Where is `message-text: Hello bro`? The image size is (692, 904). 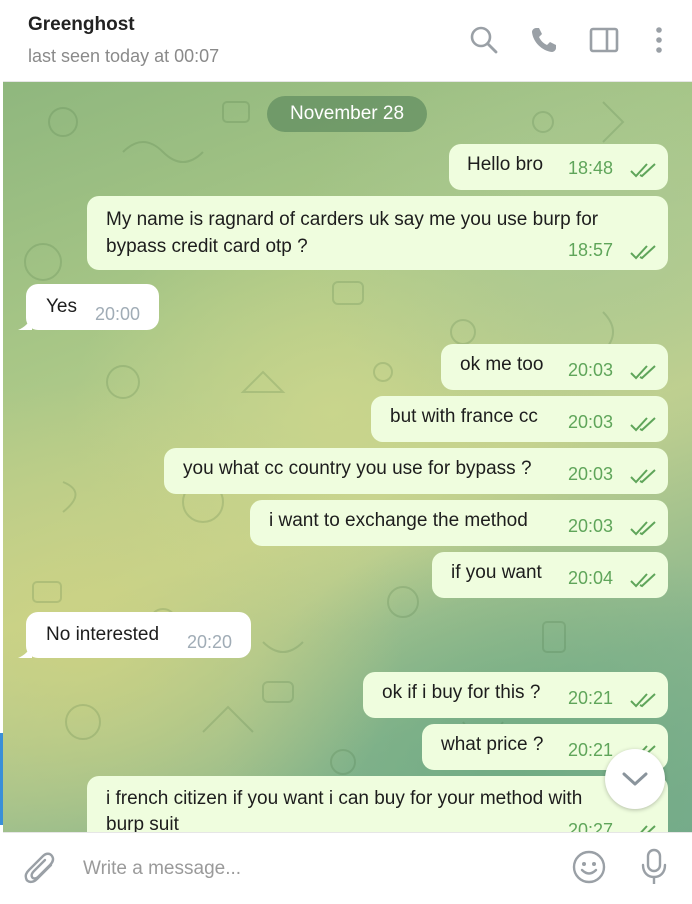
message-text: Hello bro is located at coordinates (505, 164).